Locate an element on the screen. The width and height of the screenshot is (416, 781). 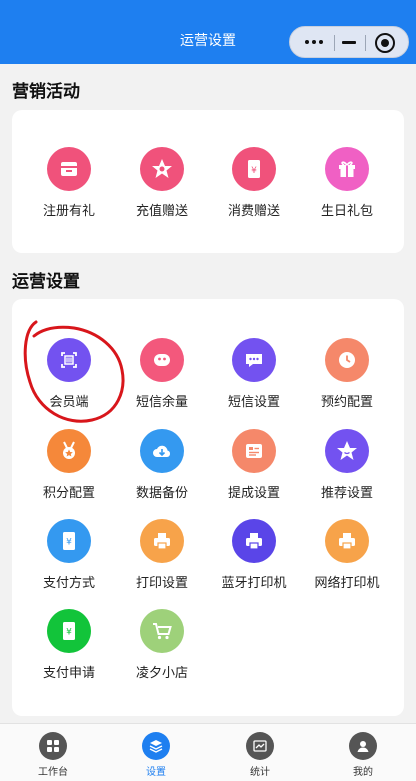
grid-item-recommend: 推荐设置 is located at coordinates (347, 469).